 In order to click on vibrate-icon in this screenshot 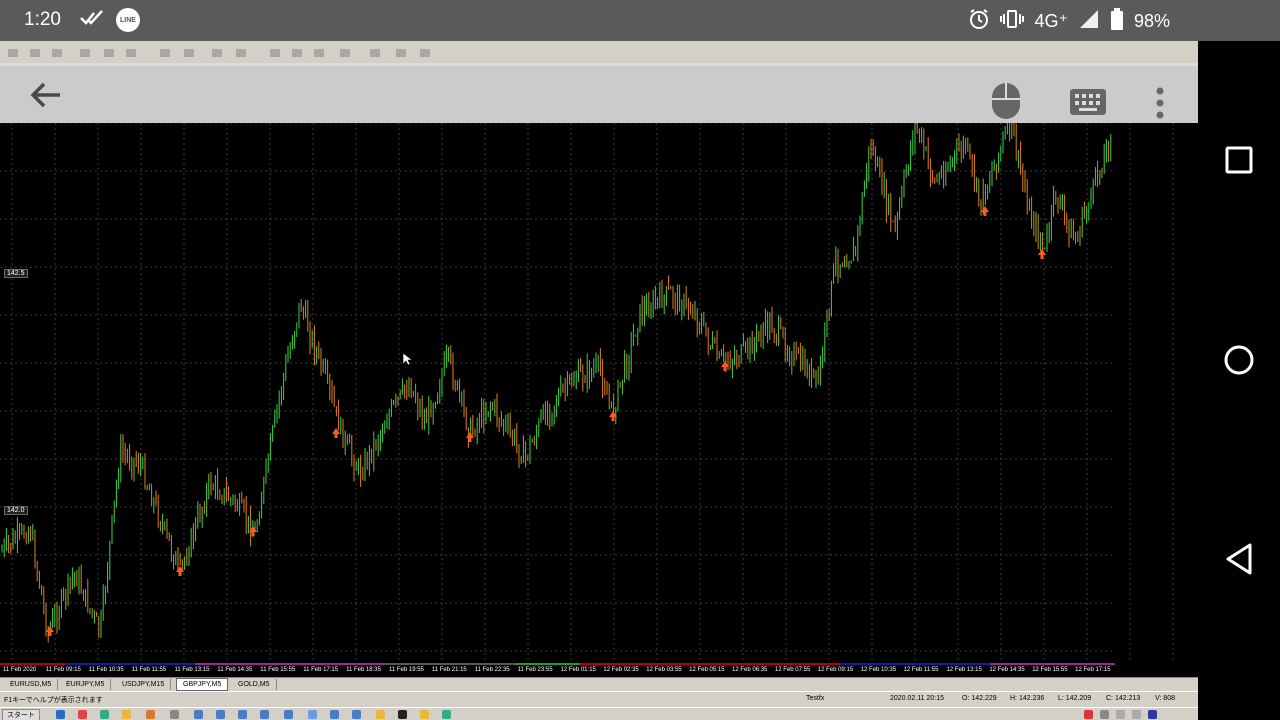, I will do `click(1012, 21)`.